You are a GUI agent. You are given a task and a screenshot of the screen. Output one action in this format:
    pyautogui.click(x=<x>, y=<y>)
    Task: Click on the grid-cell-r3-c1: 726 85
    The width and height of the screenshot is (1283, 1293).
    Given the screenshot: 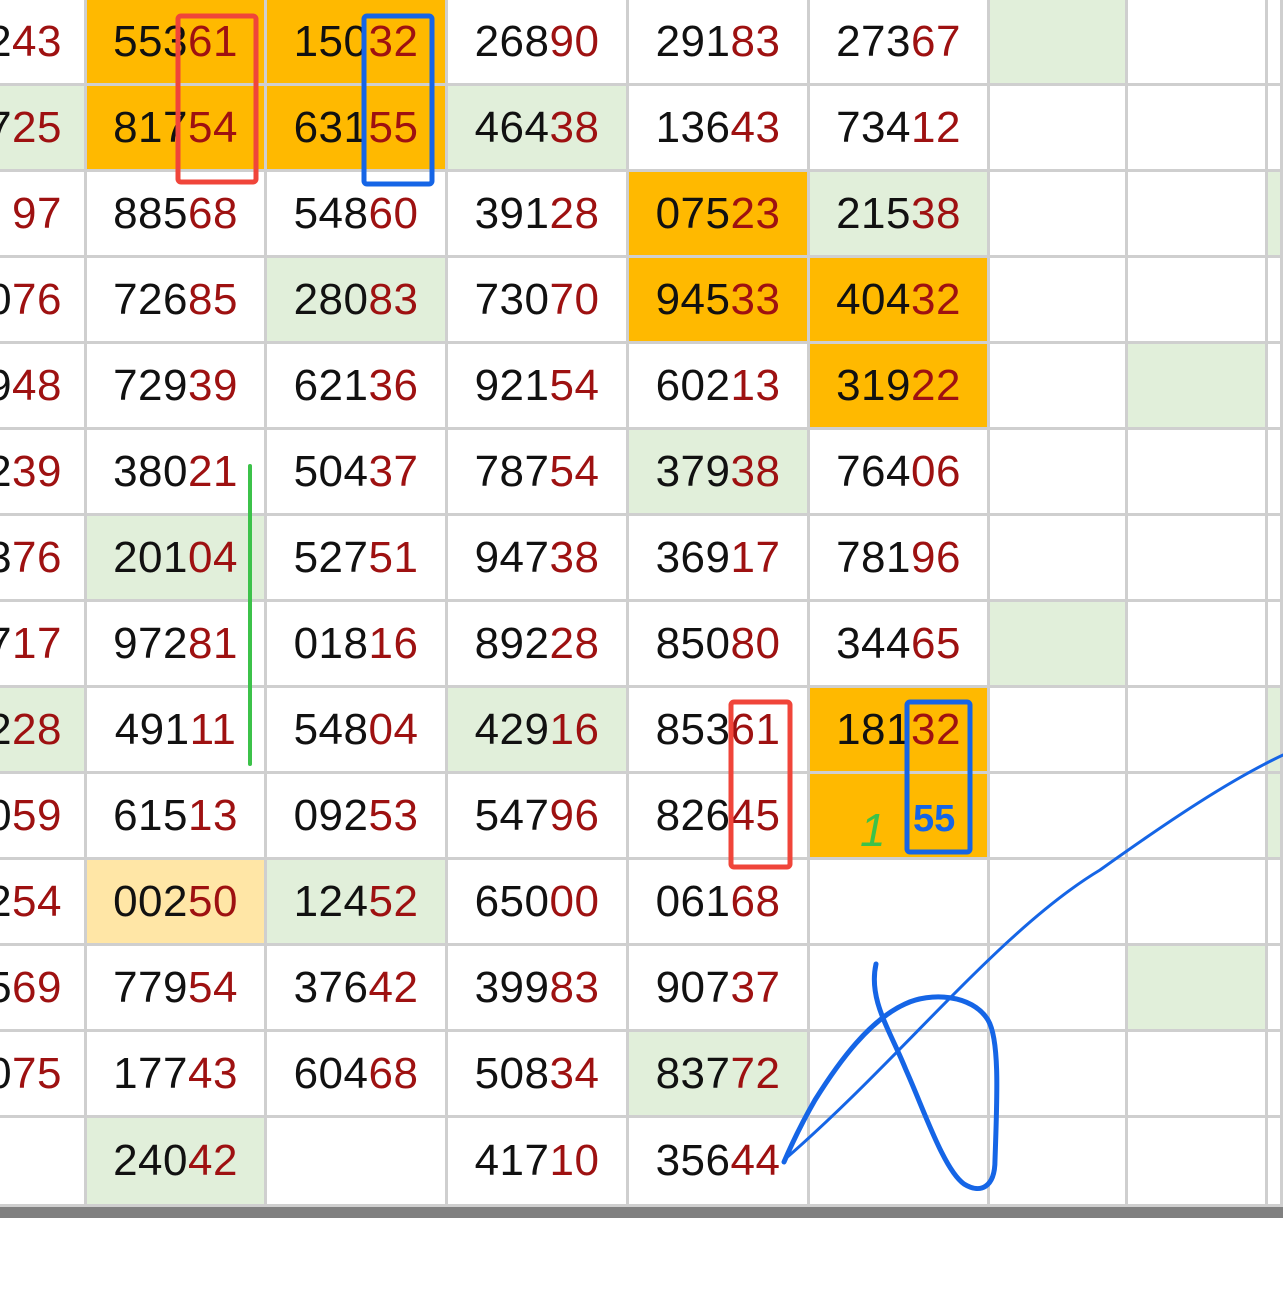 What is the action you would take?
    pyautogui.click(x=177, y=301)
    